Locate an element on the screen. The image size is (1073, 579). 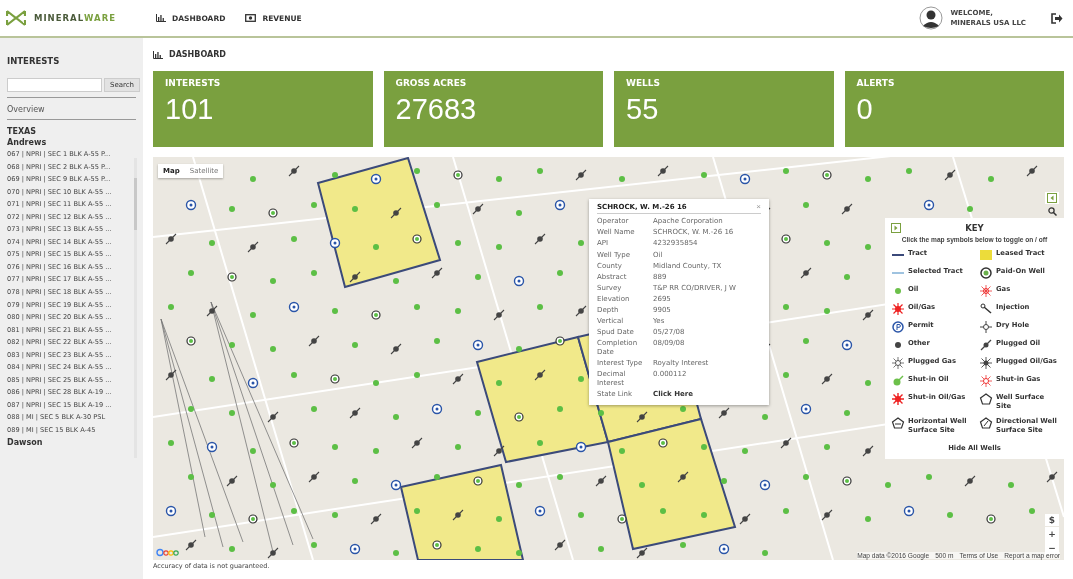
search-field is located at coordinates (54, 85).